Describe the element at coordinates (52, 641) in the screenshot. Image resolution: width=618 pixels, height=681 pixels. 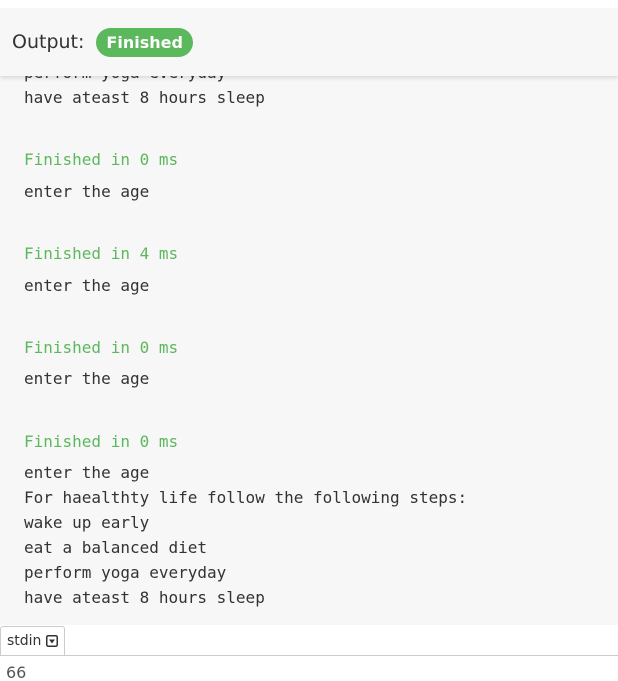
I see `chevron-down-box-icon` at that location.